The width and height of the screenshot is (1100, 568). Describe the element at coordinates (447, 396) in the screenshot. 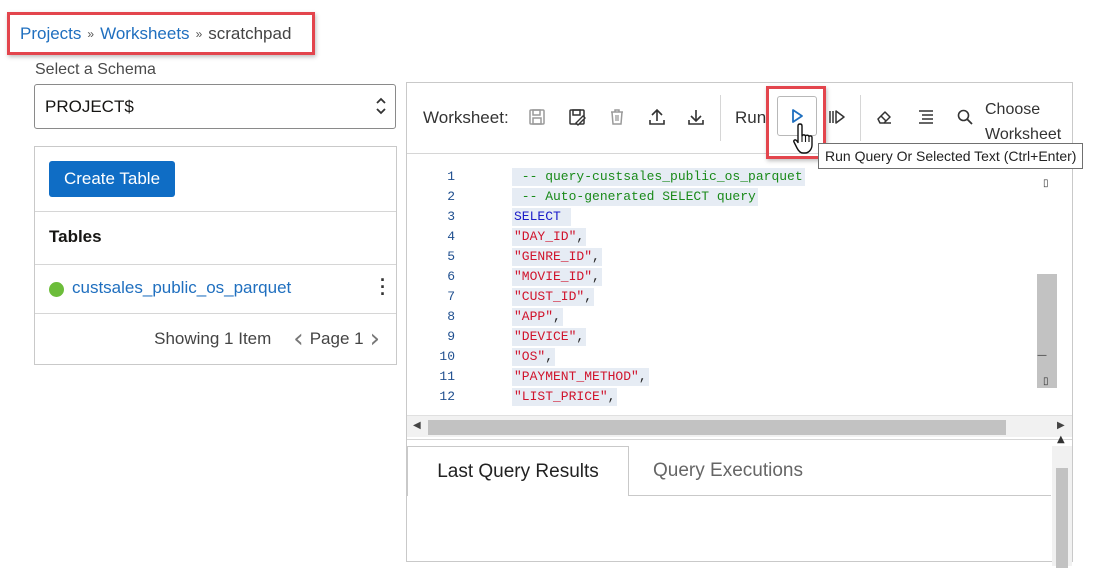

I see `line-number: 12` at that location.